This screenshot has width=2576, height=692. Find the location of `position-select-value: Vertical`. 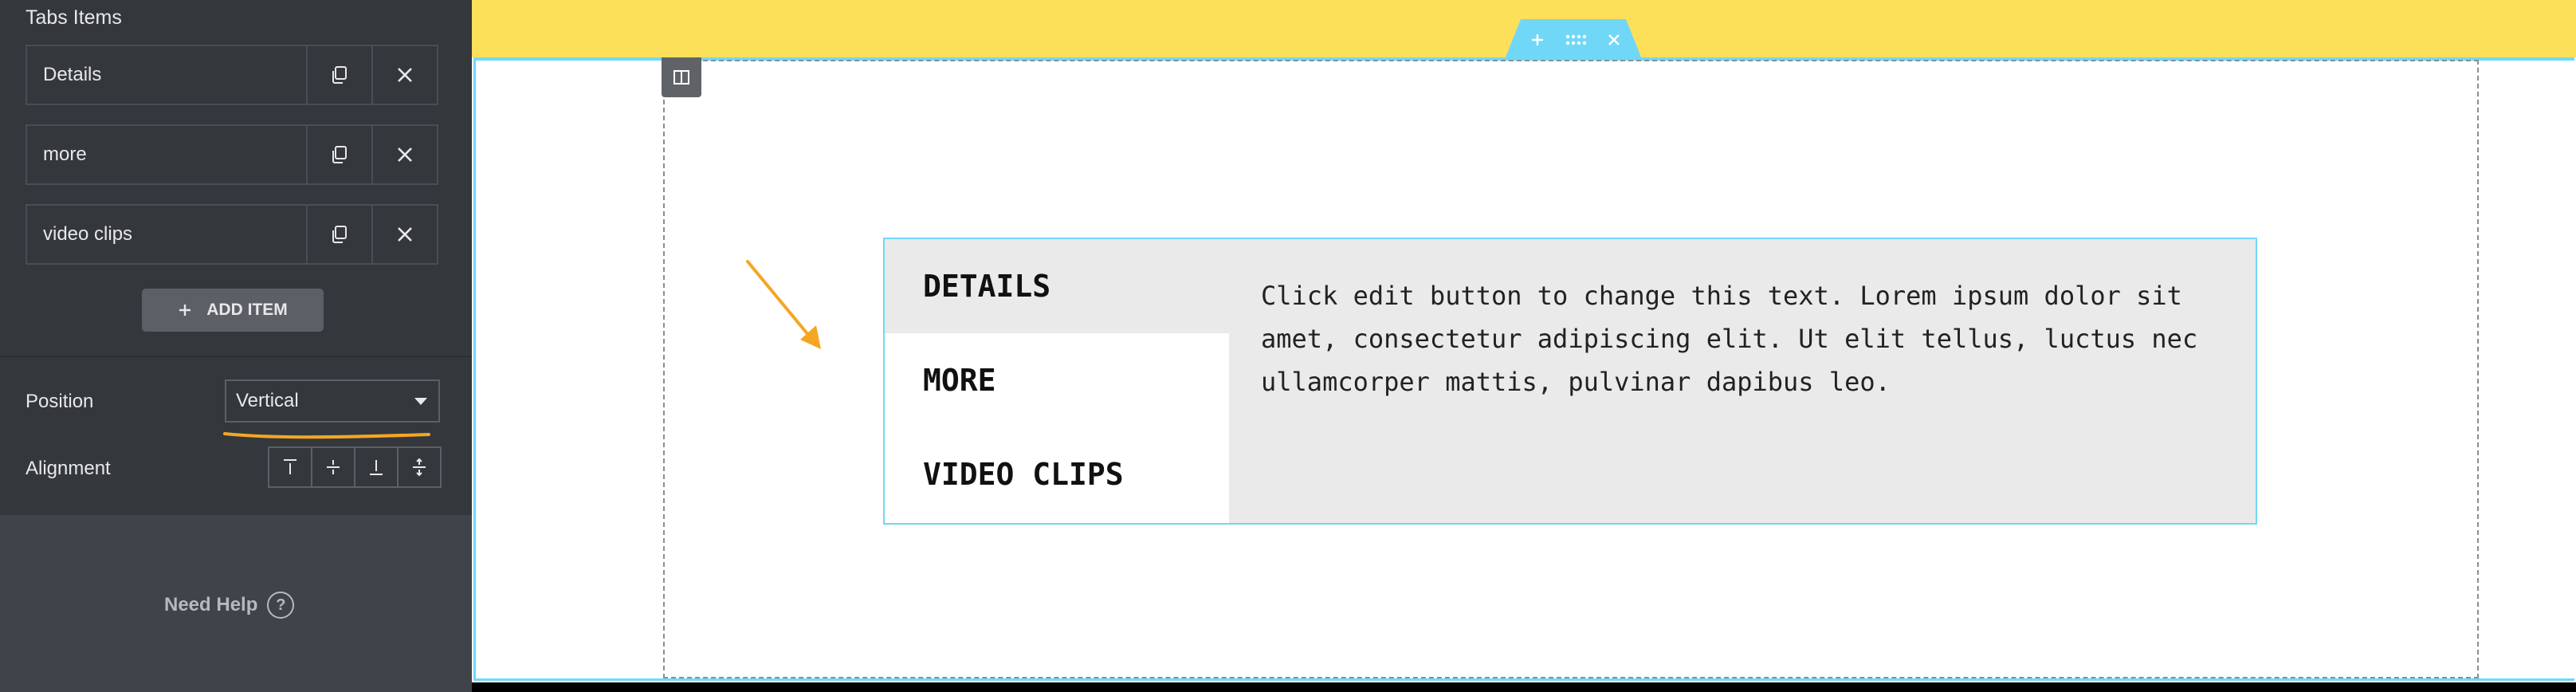

position-select-value: Vertical is located at coordinates (267, 400).